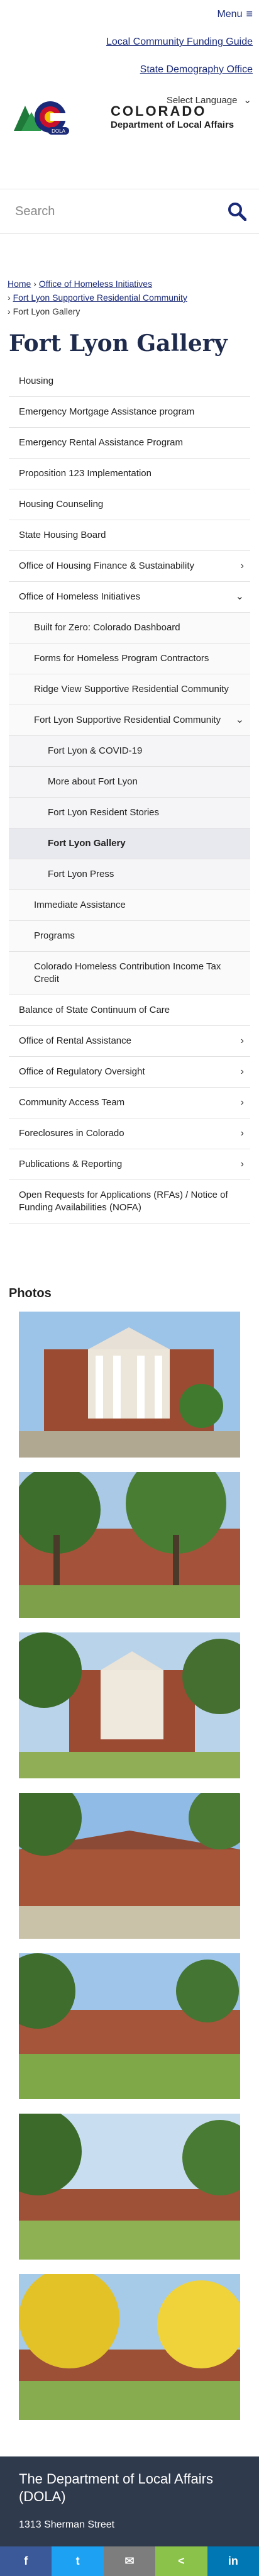 This screenshot has width=259, height=2576. Describe the element at coordinates (116, 2487) in the screenshot. I see `footer-dept-name: The Department of Local Affairs (DOLA)` at that location.